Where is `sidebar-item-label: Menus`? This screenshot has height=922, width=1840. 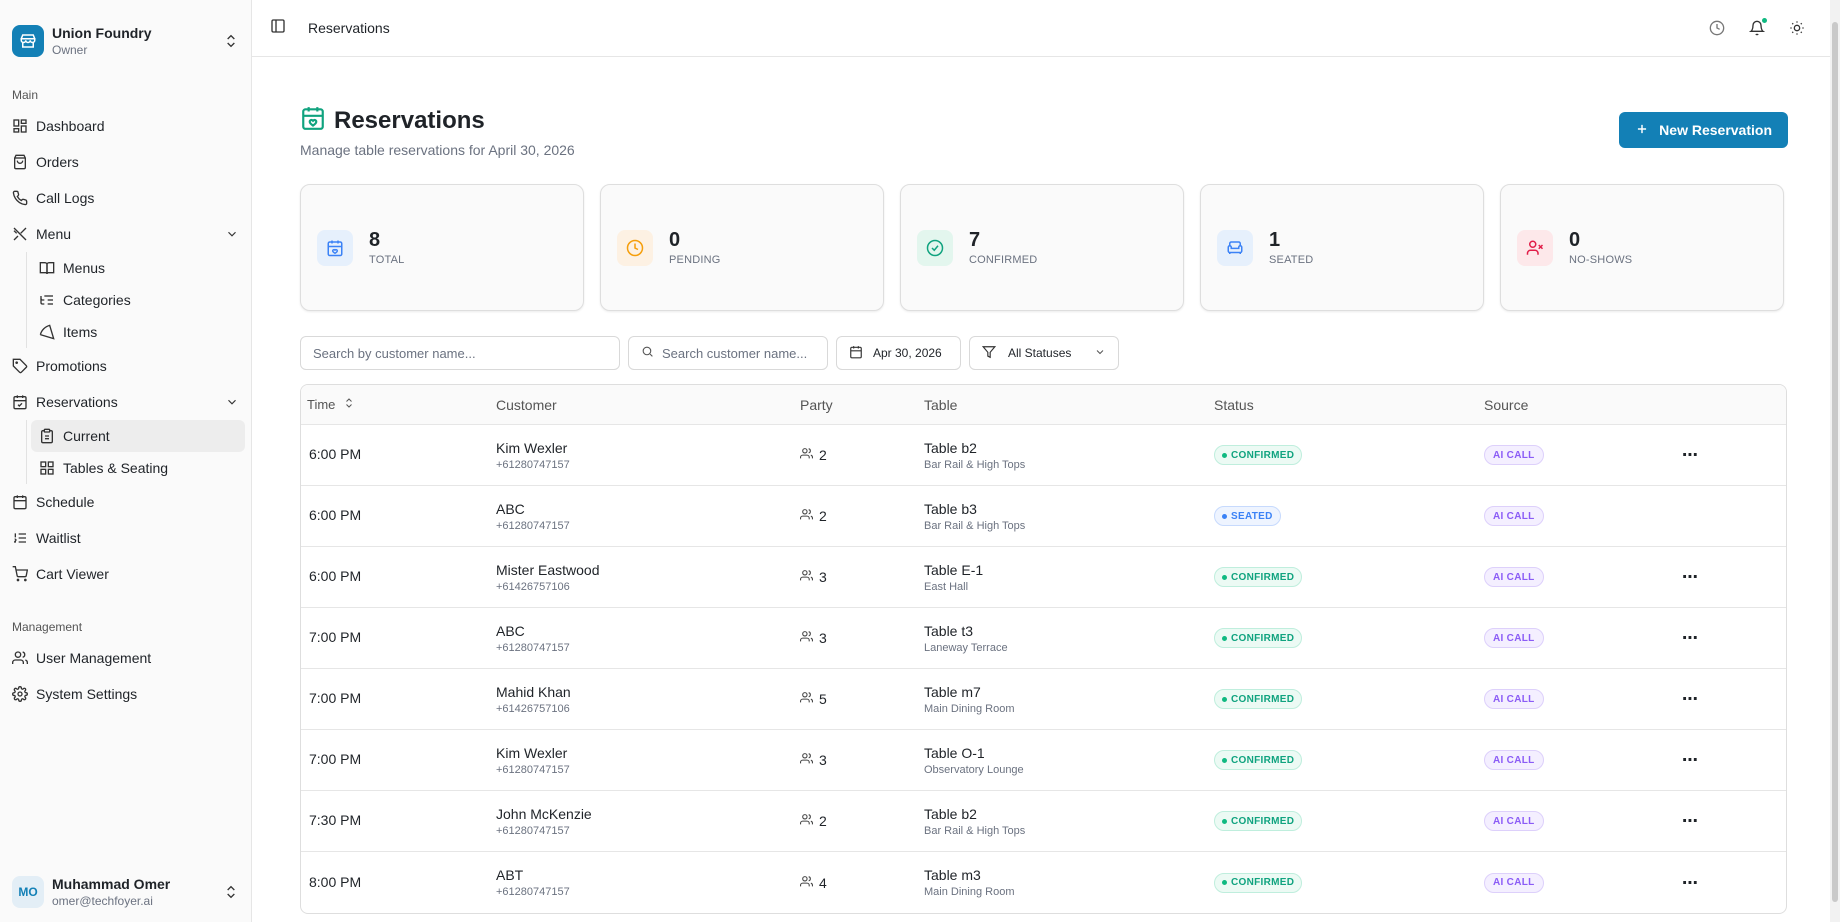
sidebar-item-label: Menus is located at coordinates (84, 268).